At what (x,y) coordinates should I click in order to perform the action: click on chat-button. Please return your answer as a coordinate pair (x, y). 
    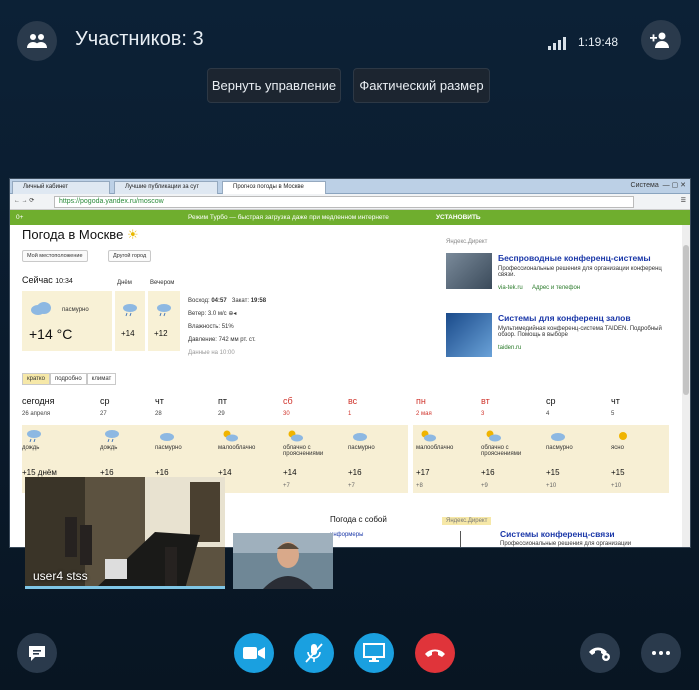
    Looking at the image, I should click on (37, 653).